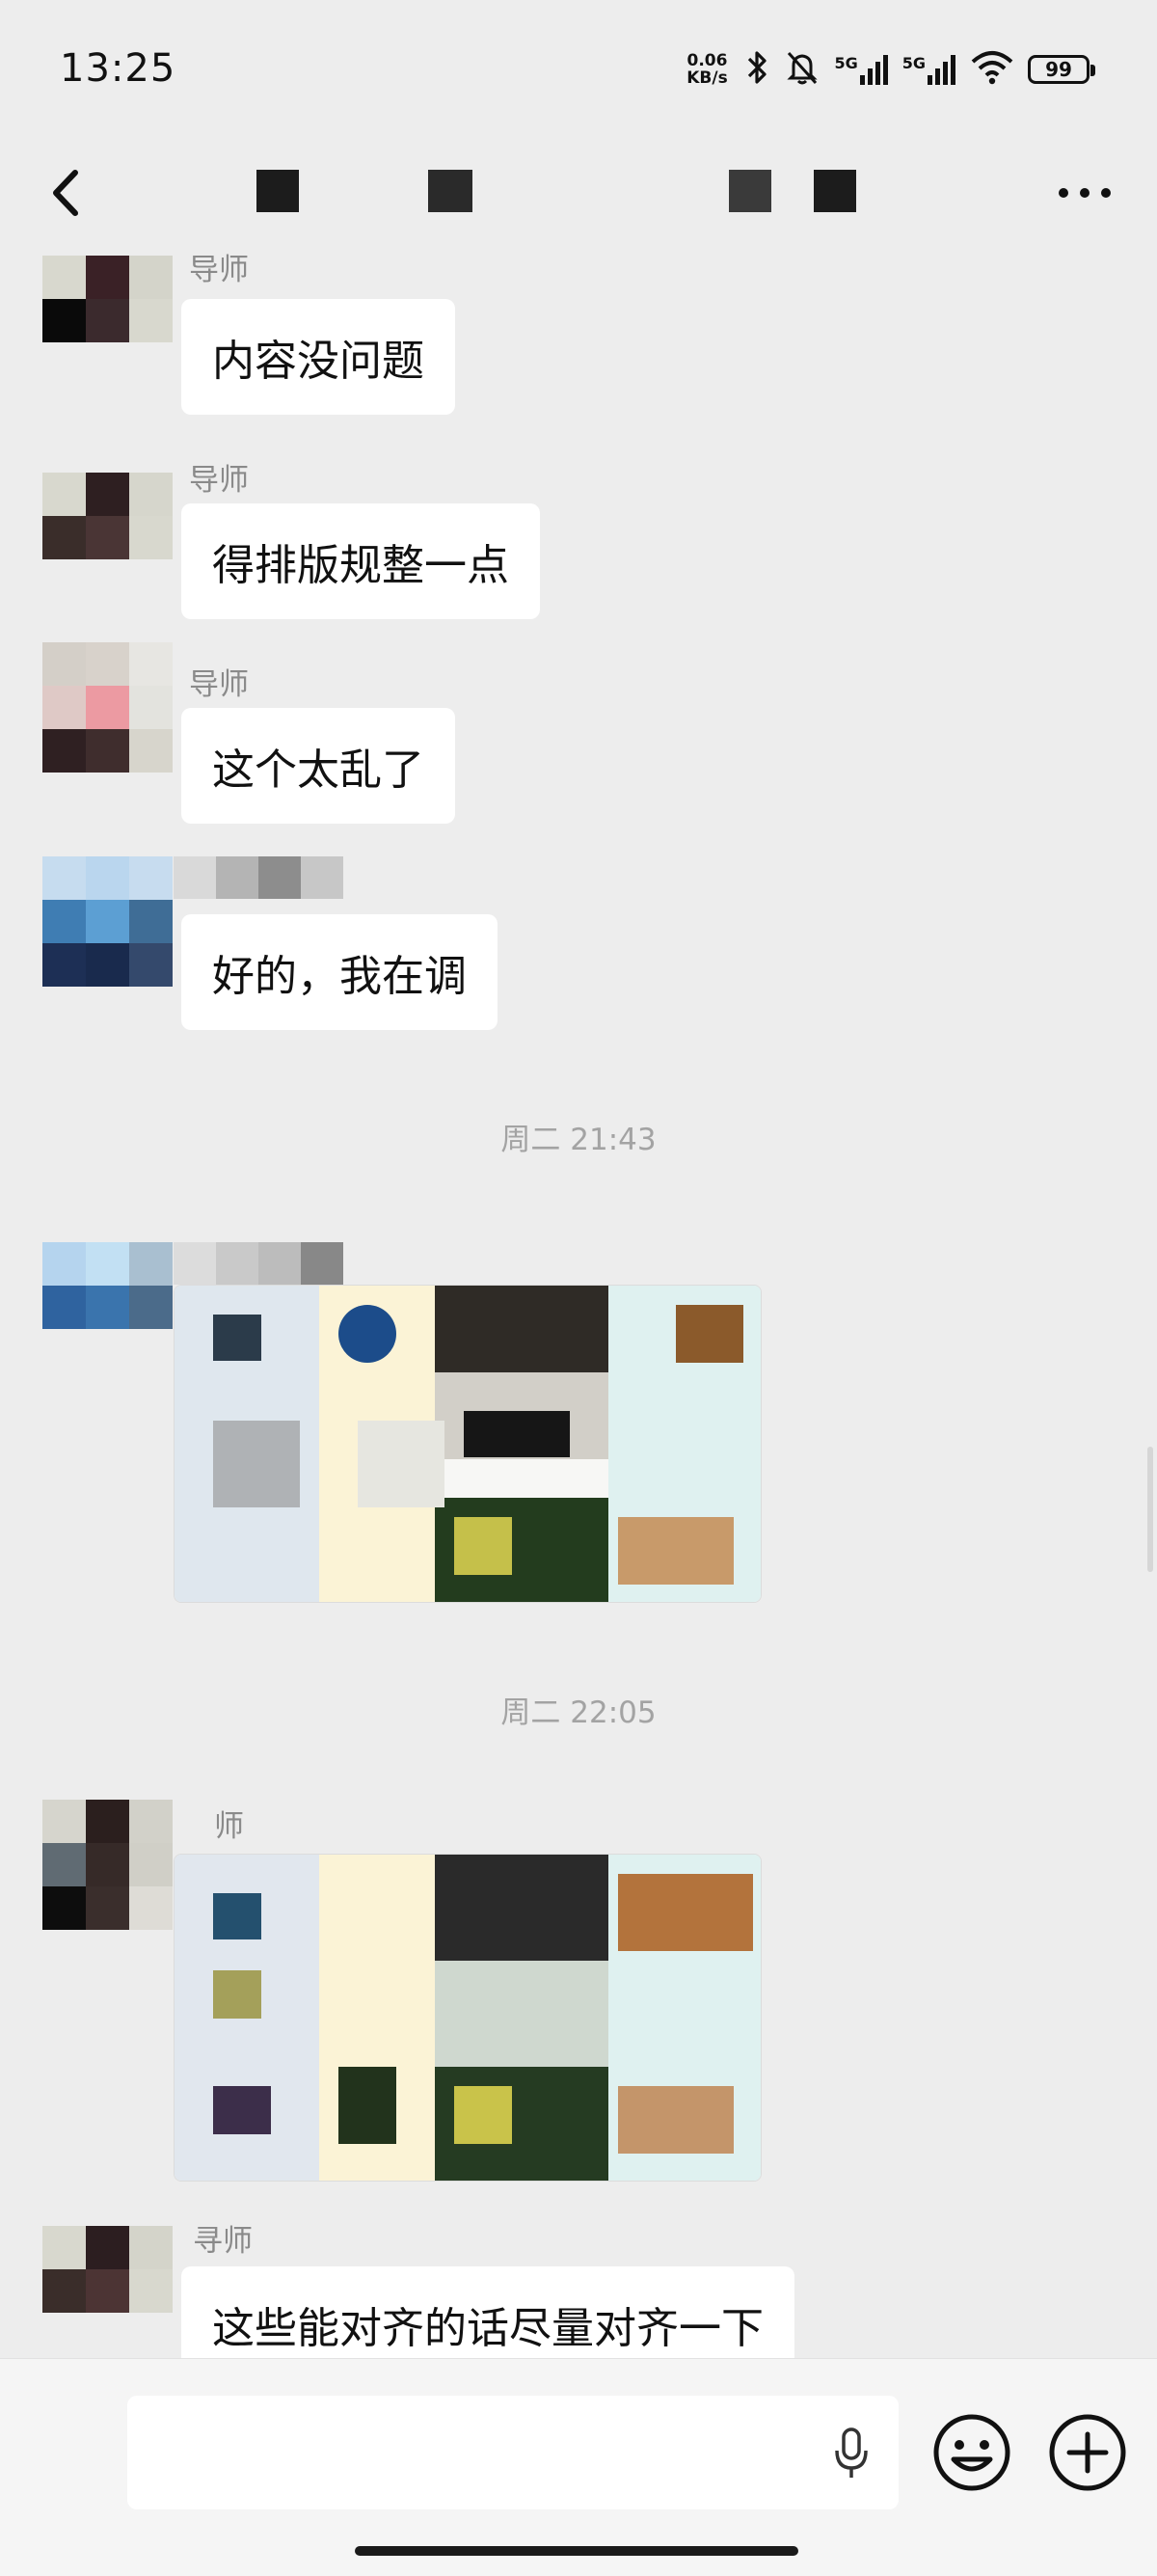 The width and height of the screenshot is (1157, 2576). I want to click on battery-indicator: 99, so click(1061, 69).